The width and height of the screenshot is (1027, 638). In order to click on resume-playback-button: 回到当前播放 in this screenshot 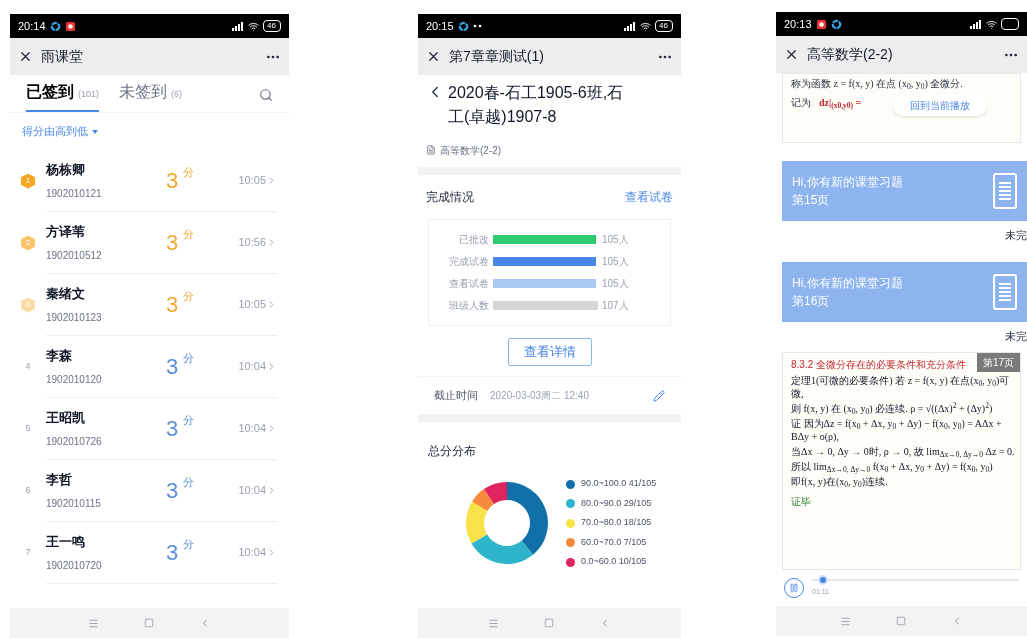, I will do `click(940, 105)`.